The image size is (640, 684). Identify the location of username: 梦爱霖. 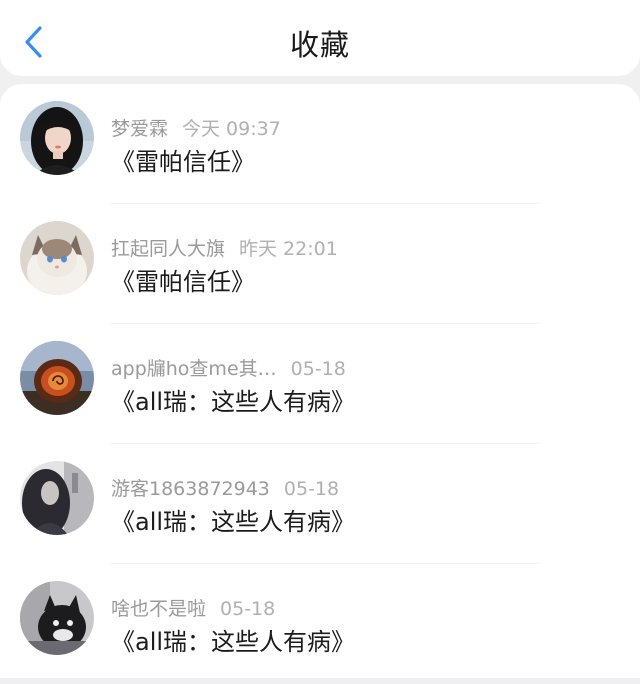
(139, 129).